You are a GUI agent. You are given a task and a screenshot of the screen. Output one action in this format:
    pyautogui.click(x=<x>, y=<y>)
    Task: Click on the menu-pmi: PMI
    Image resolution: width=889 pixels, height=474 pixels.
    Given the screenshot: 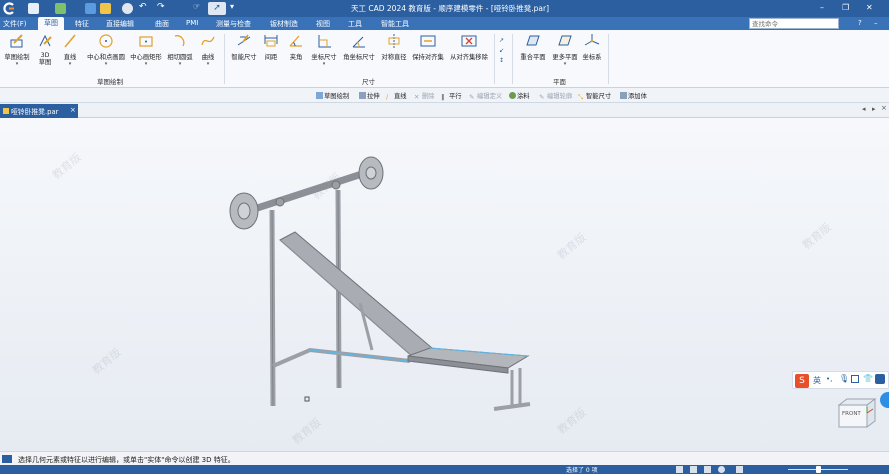 What is the action you would take?
    pyautogui.click(x=192, y=23)
    